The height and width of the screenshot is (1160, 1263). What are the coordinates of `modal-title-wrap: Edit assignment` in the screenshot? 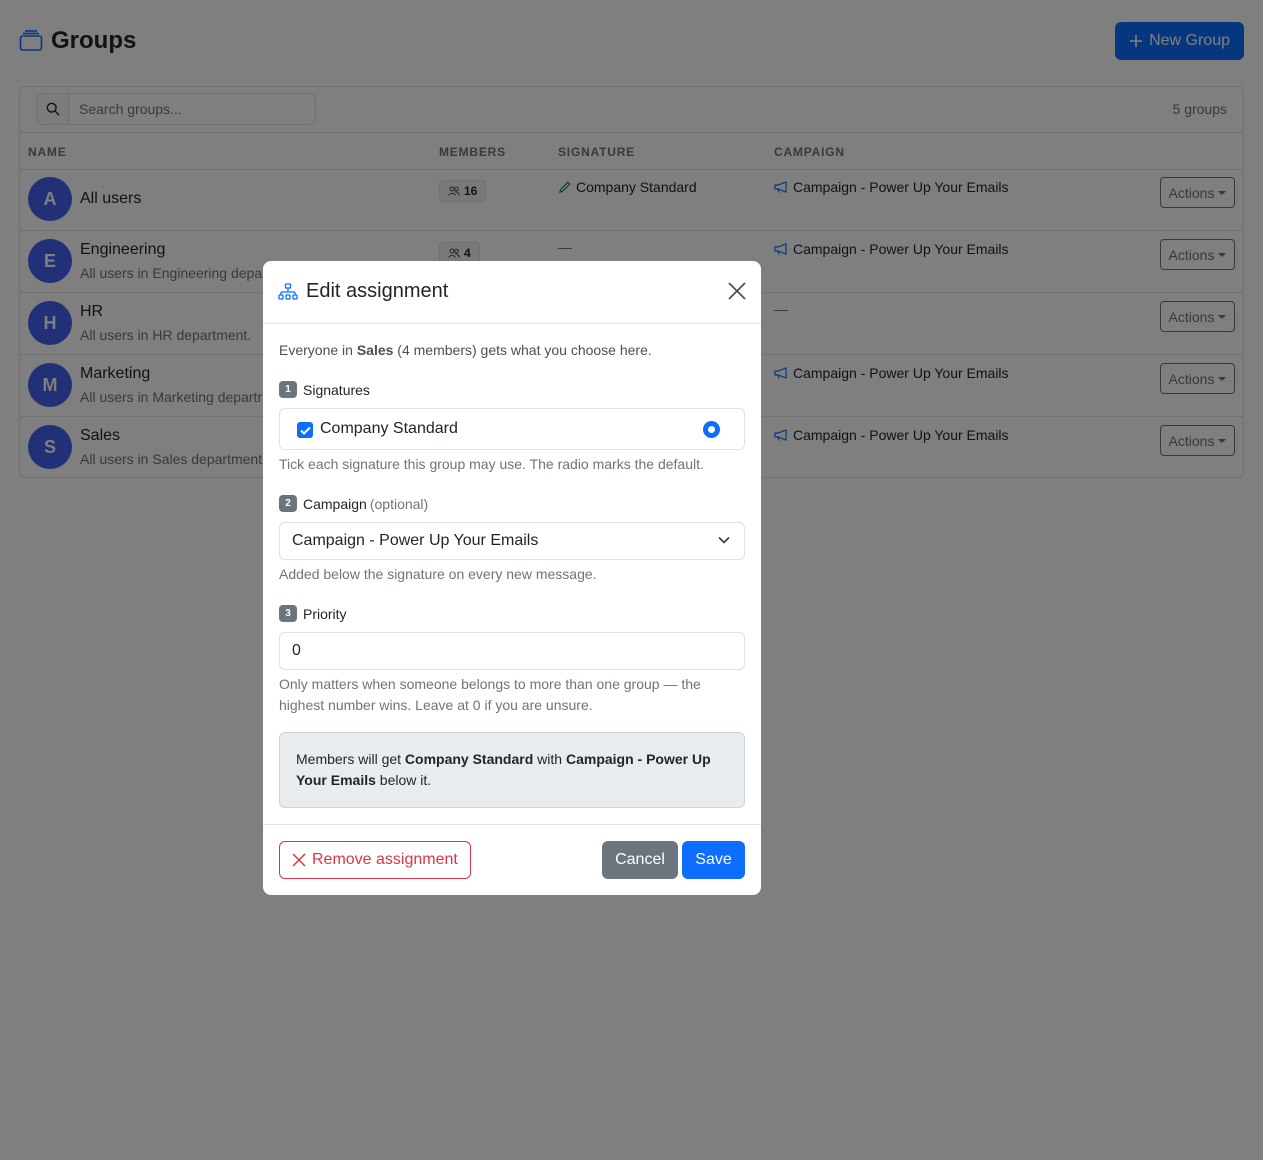 It's located at (363, 291).